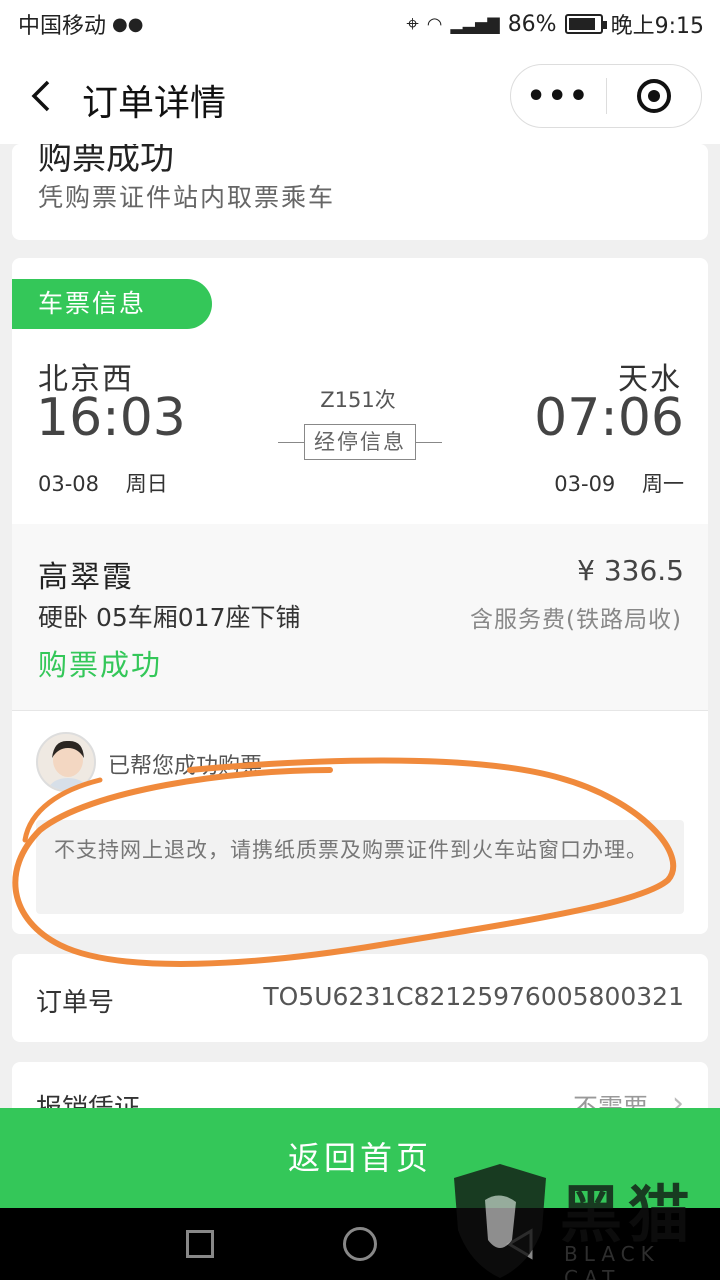 Image resolution: width=720 pixels, height=1280 pixels. What do you see at coordinates (619, 483) in the screenshot?
I see `arrival-date: 03-09 周一` at bounding box center [619, 483].